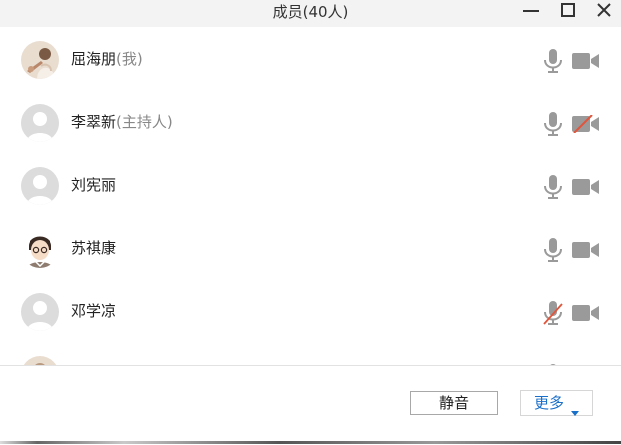  Describe the element at coordinates (549, 403) in the screenshot. I see `more-button-label: 更多` at that location.